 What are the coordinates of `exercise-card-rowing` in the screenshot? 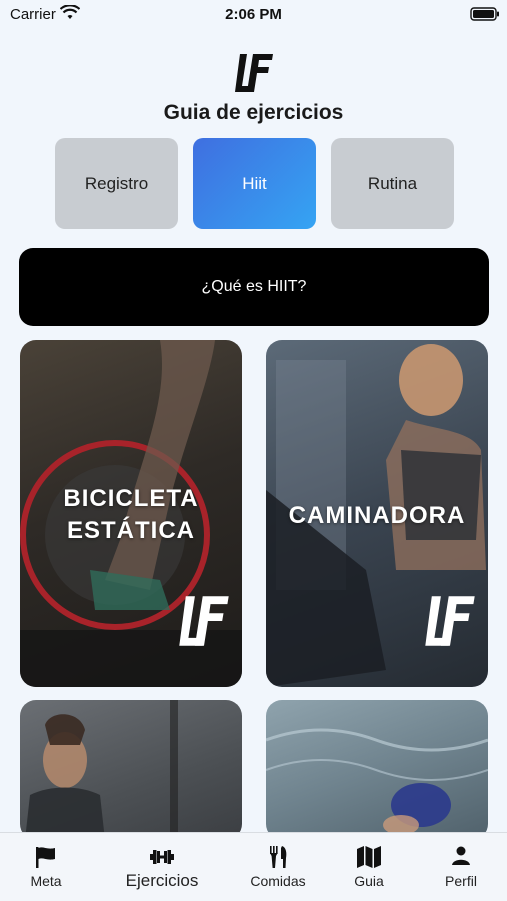 It's located at (131, 770).